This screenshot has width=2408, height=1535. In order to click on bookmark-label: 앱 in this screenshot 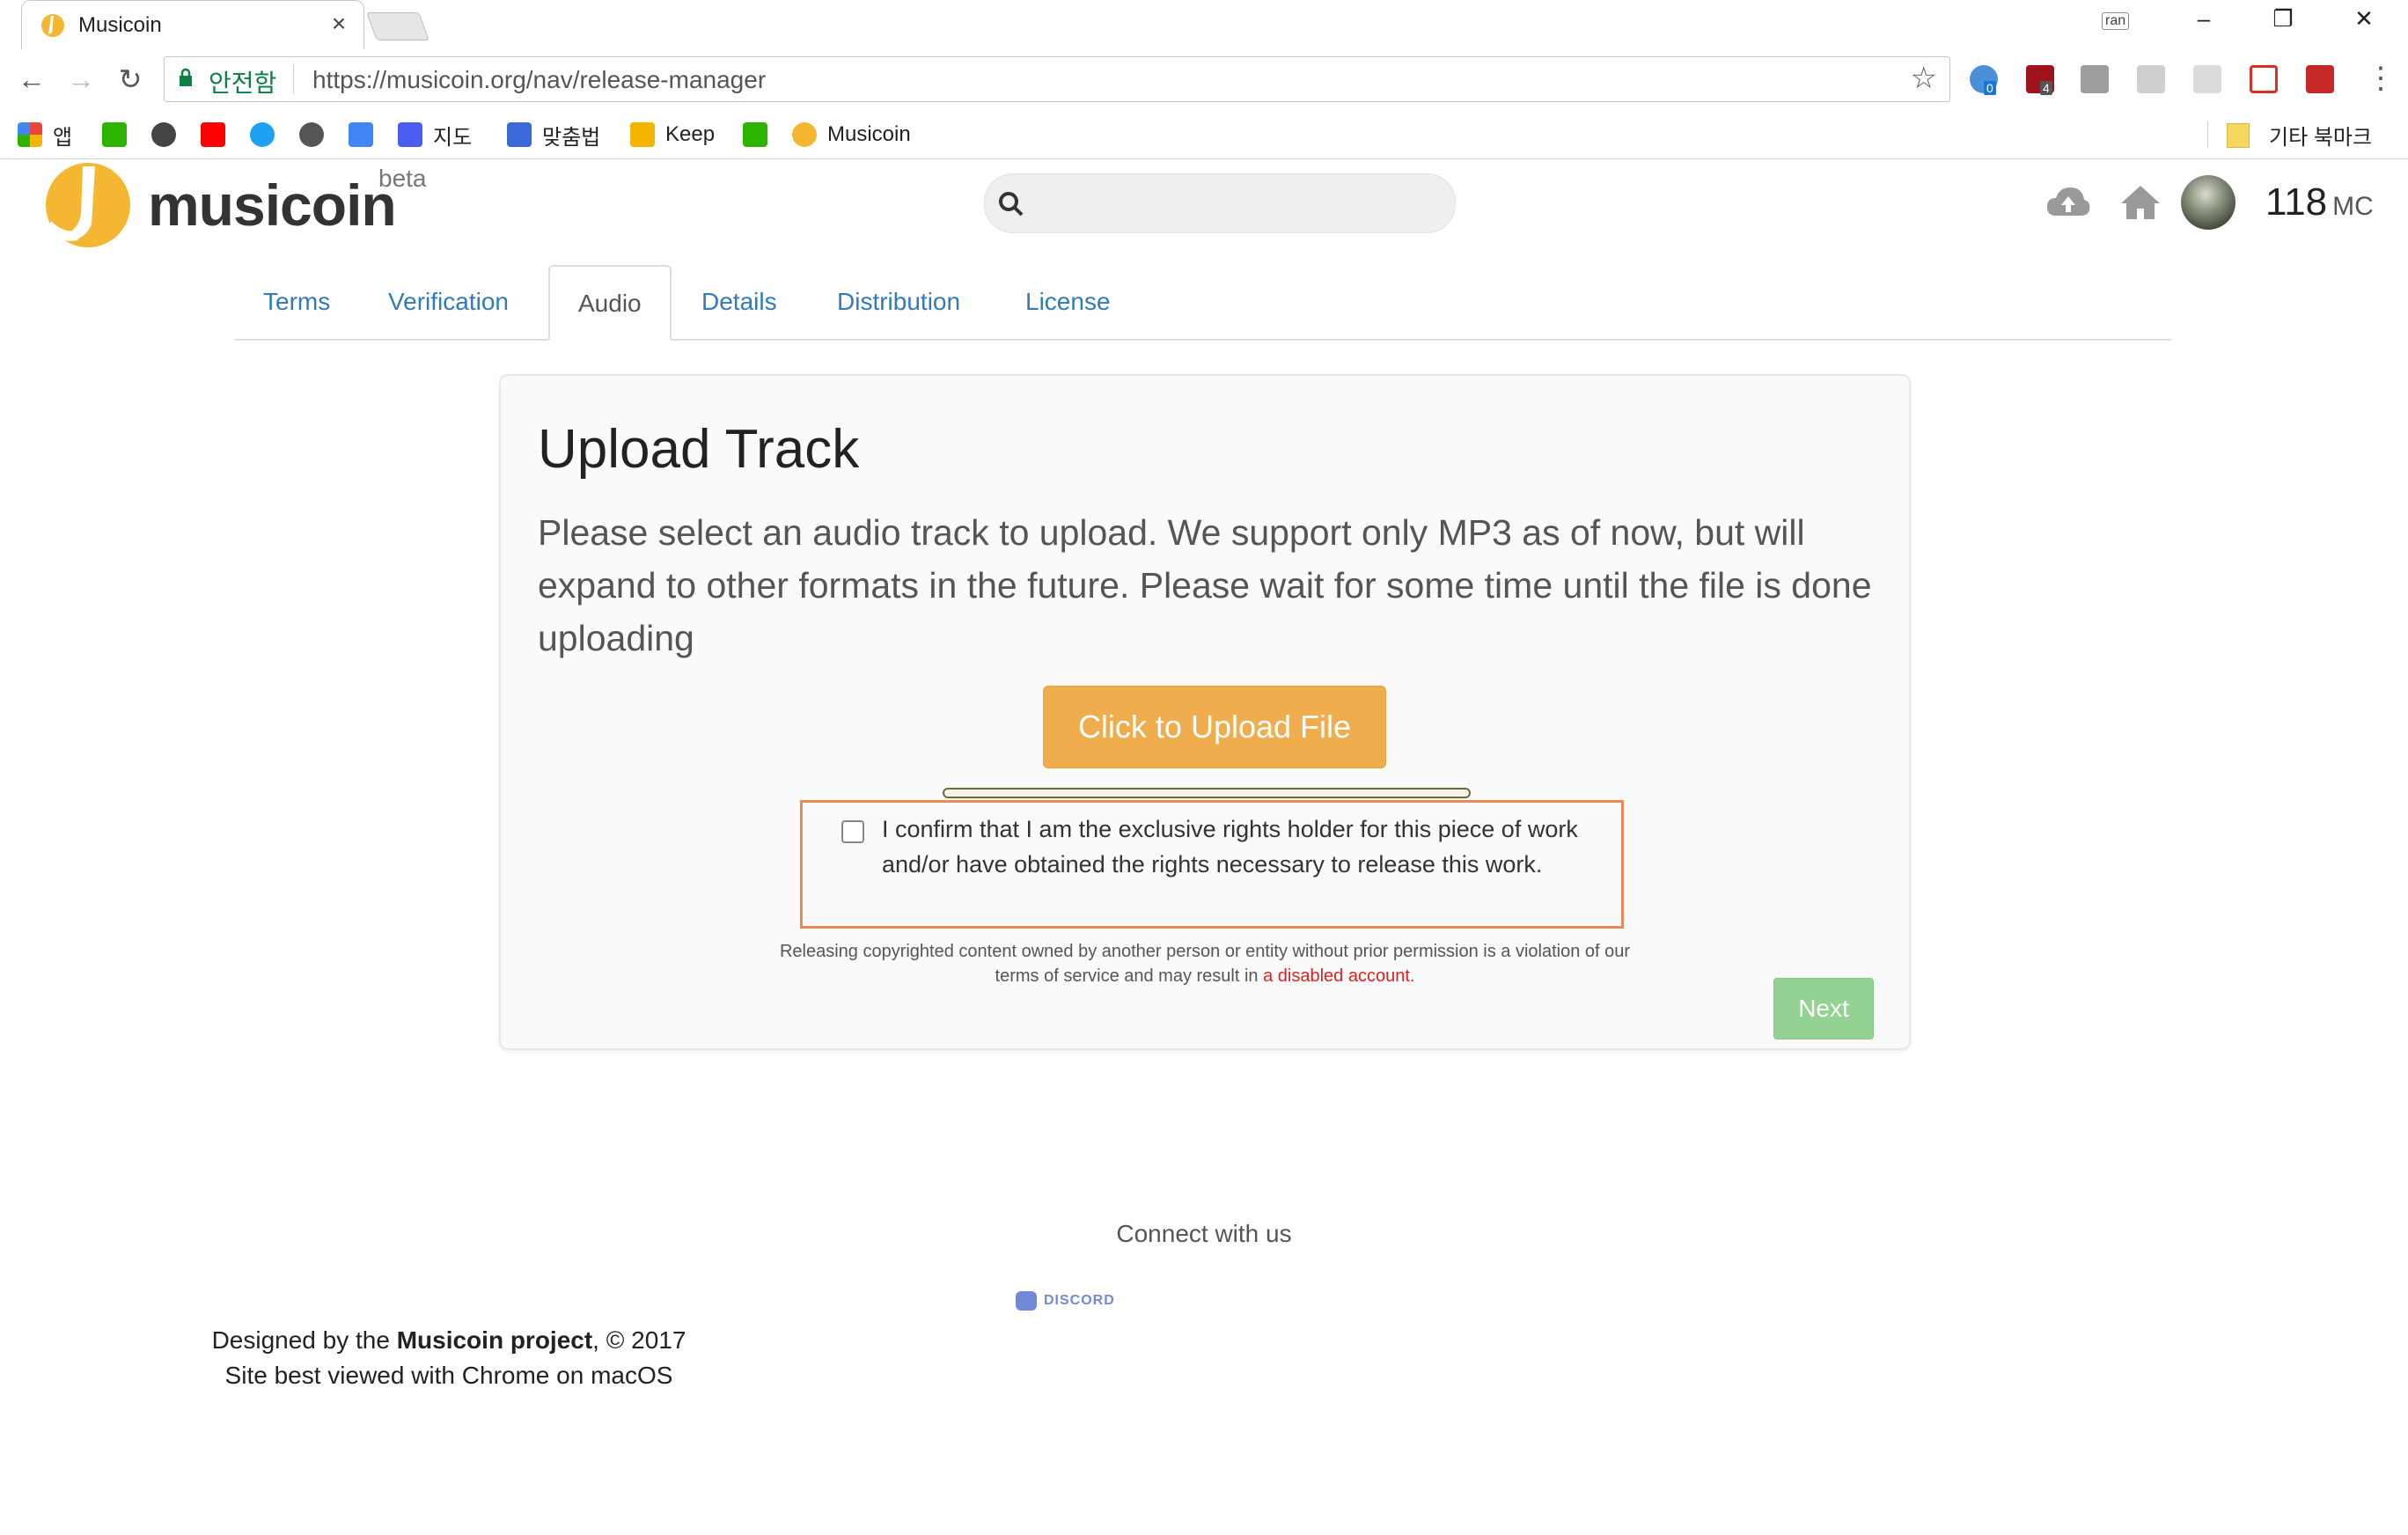, I will do `click(63, 137)`.